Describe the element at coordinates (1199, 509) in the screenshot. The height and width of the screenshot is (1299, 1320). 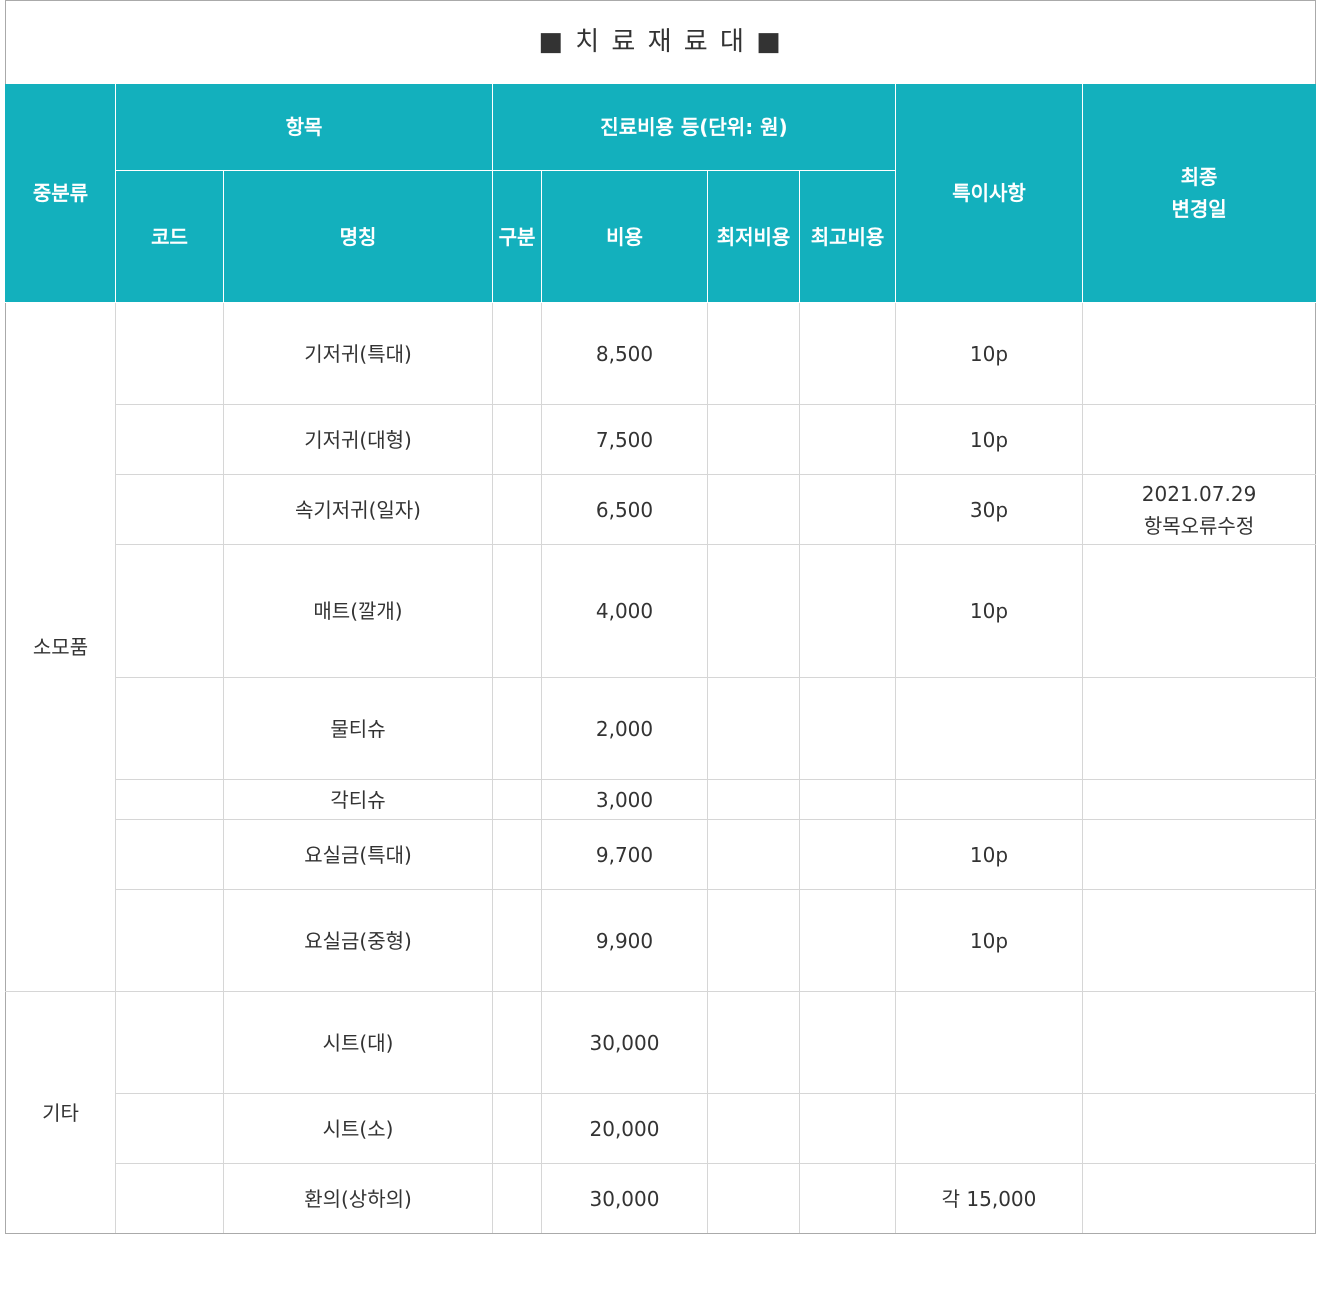
I see `last-changed-cell: 2021.07.29 항목오류수정` at that location.